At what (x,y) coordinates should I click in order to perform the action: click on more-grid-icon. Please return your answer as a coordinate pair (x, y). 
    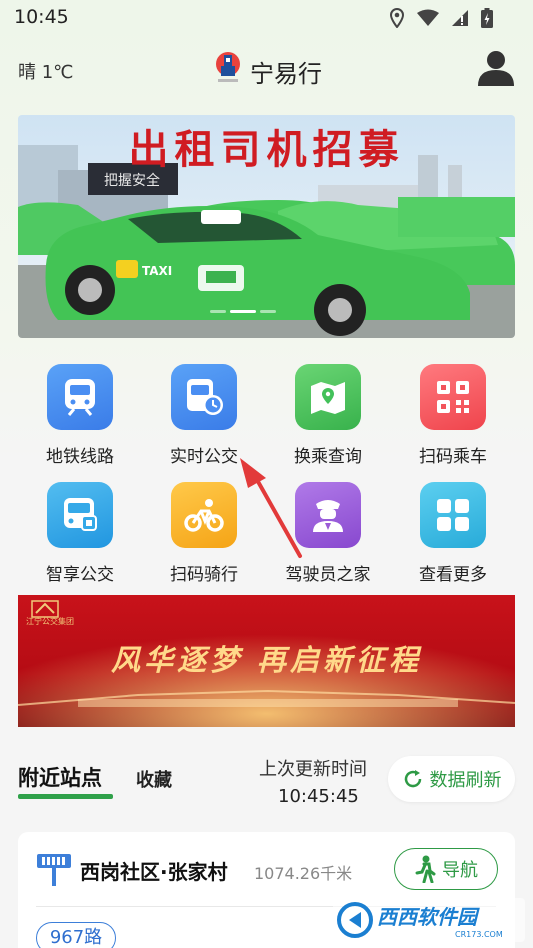
    Looking at the image, I should click on (453, 515).